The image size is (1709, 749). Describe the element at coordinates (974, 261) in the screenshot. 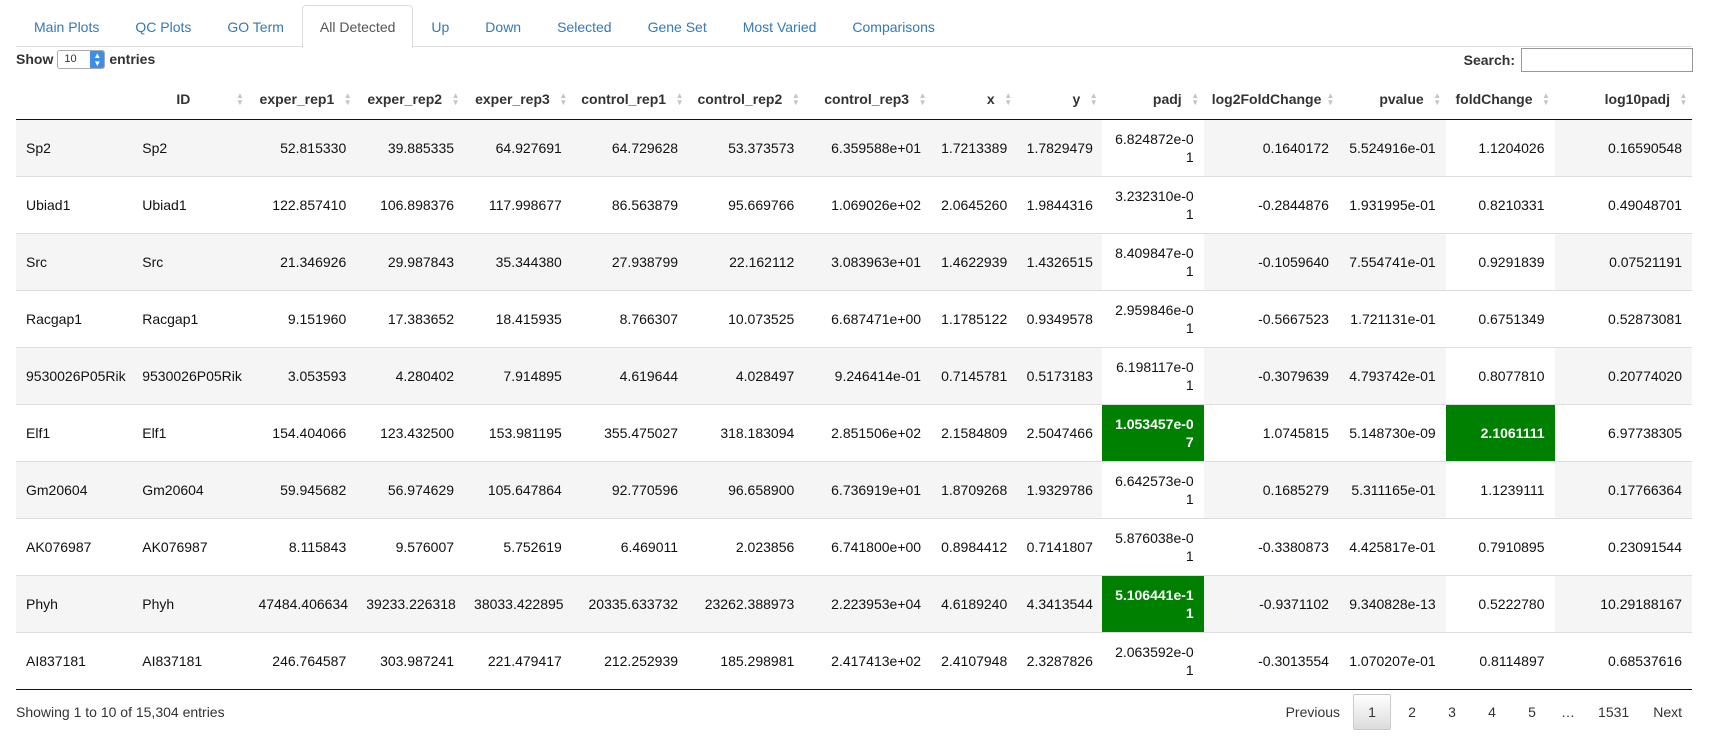

I see `table-cell-x: 1.4622939` at that location.